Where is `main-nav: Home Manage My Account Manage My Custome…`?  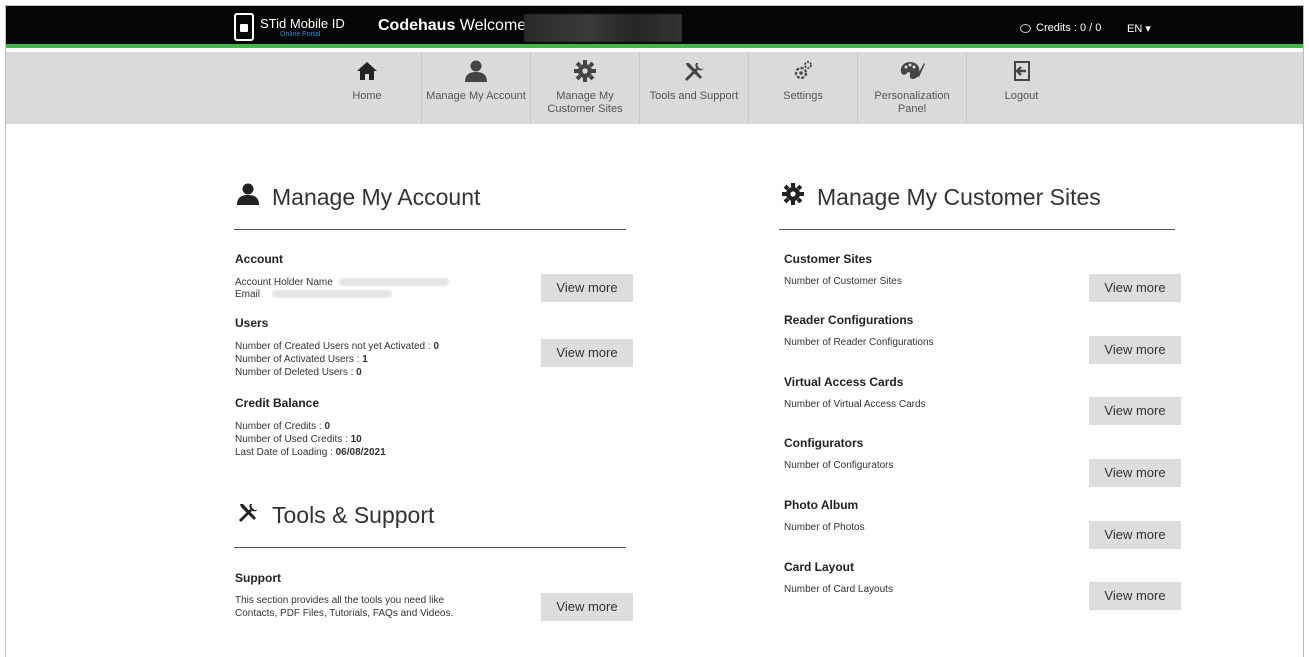
main-nav: Home Manage My Account Manage My Custome… is located at coordinates (654, 88).